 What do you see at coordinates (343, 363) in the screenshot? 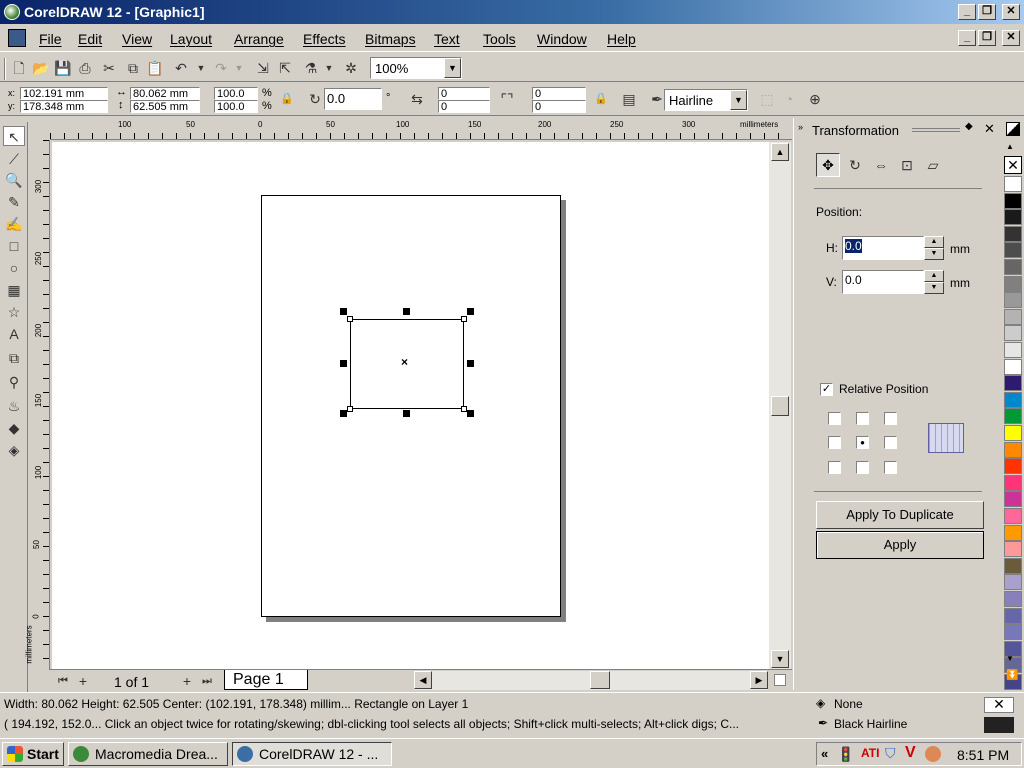
I see `selection-handle-l` at bounding box center [343, 363].